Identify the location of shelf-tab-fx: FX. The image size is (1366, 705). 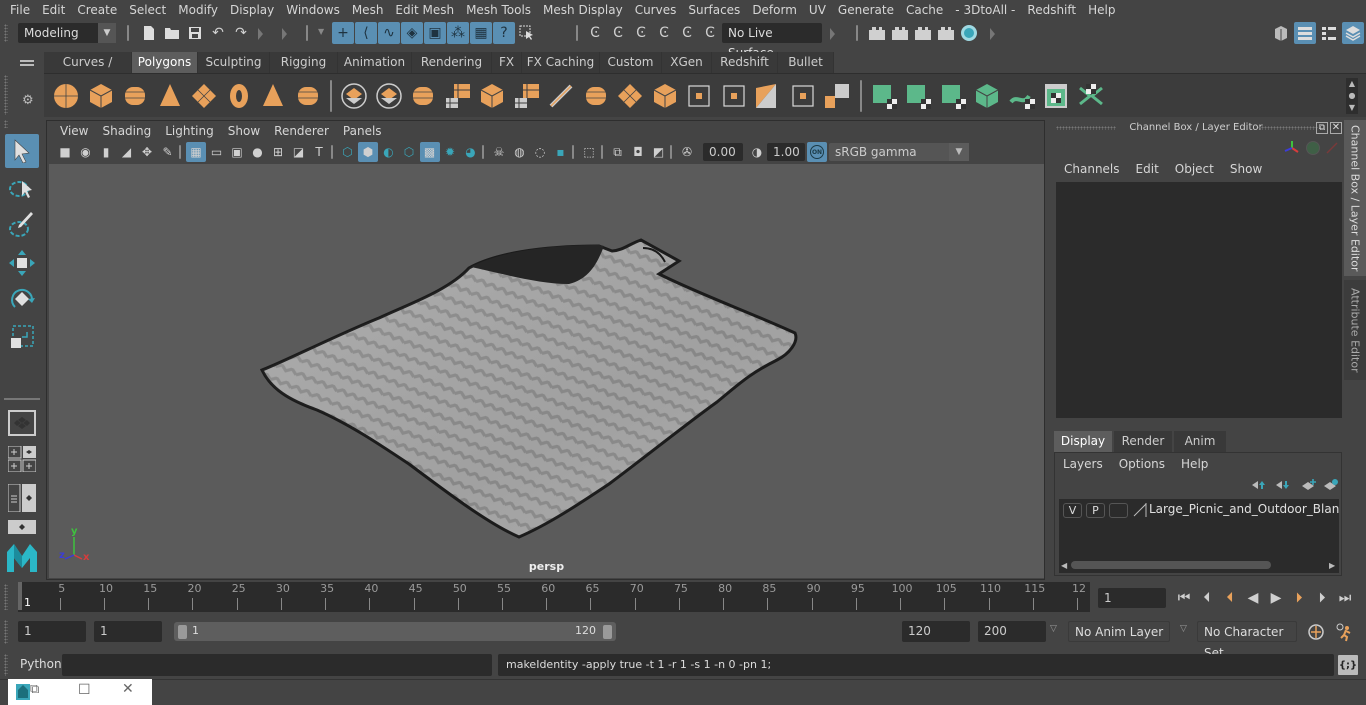
(507, 62).